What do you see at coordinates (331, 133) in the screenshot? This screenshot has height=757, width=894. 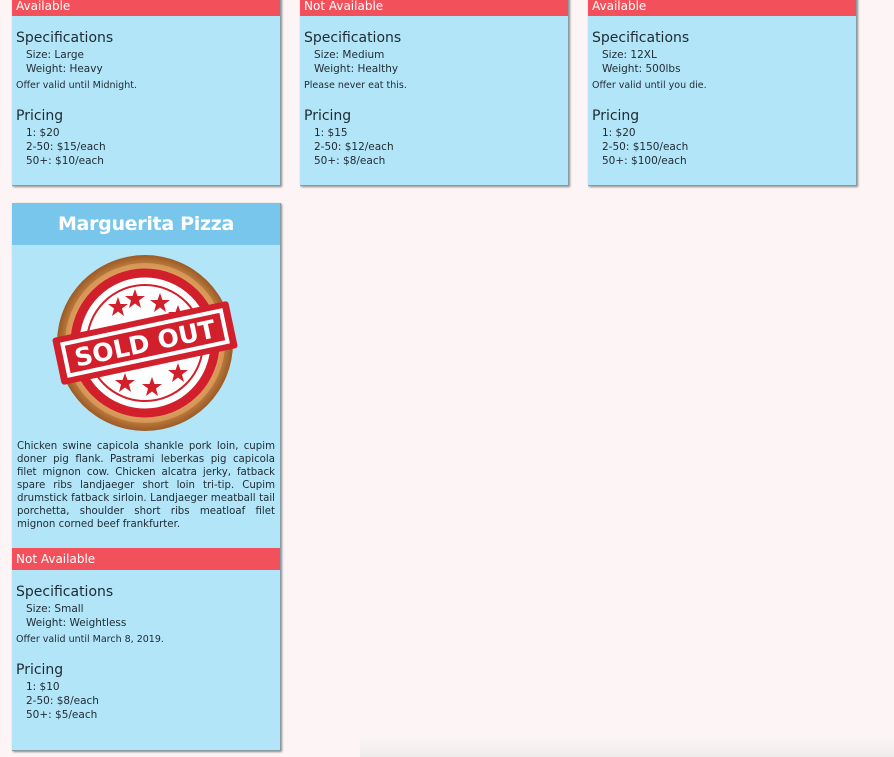 I see `price-tier-1: 1: $15` at bounding box center [331, 133].